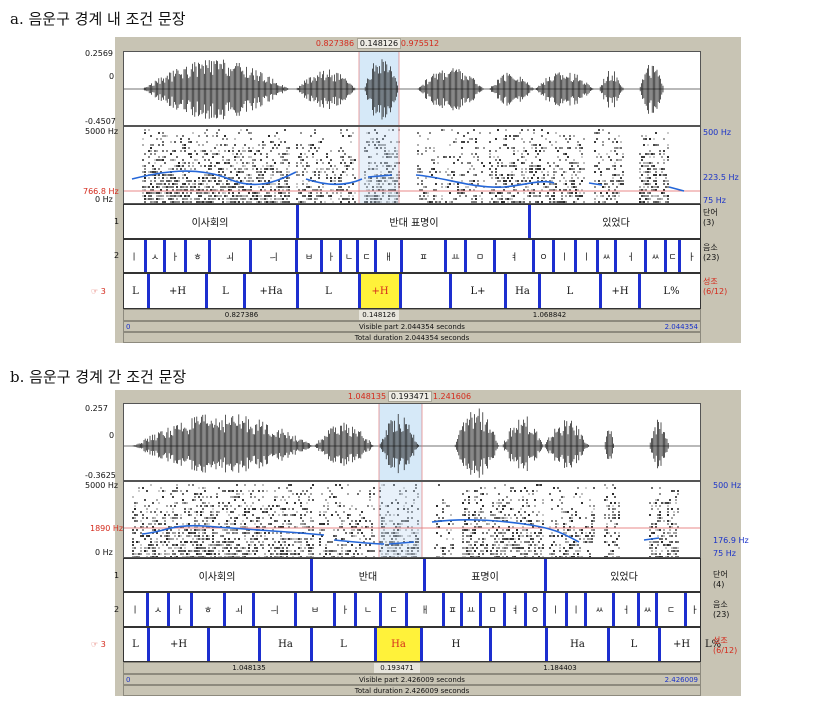  I want to click on tier-tone-cell: +Ha, so click(271, 291).